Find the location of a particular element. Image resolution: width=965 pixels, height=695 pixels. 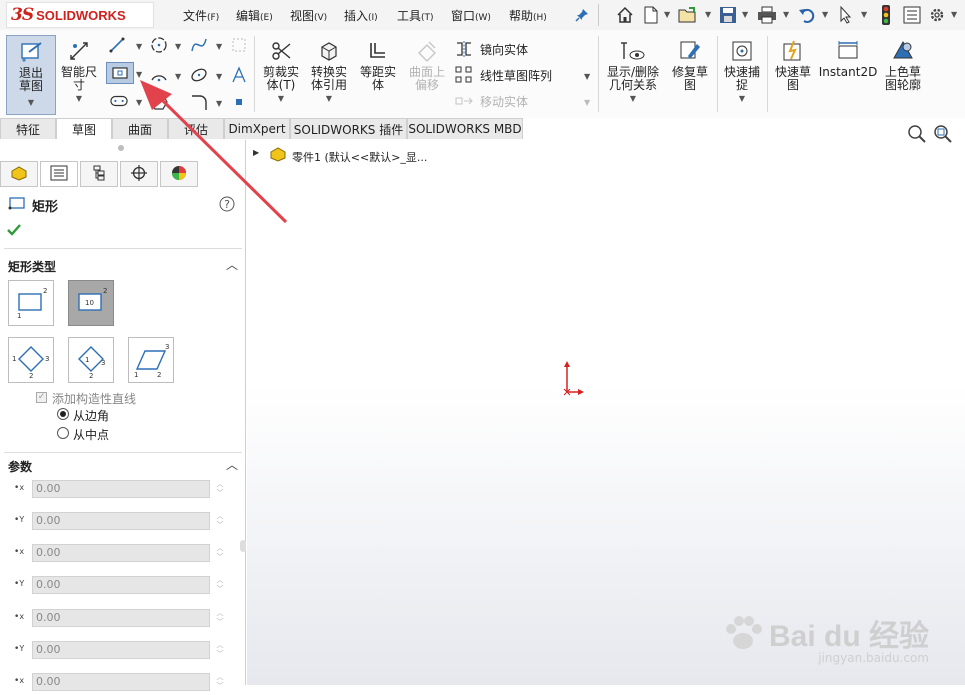

options-gear-icon is located at coordinates (937, 15).